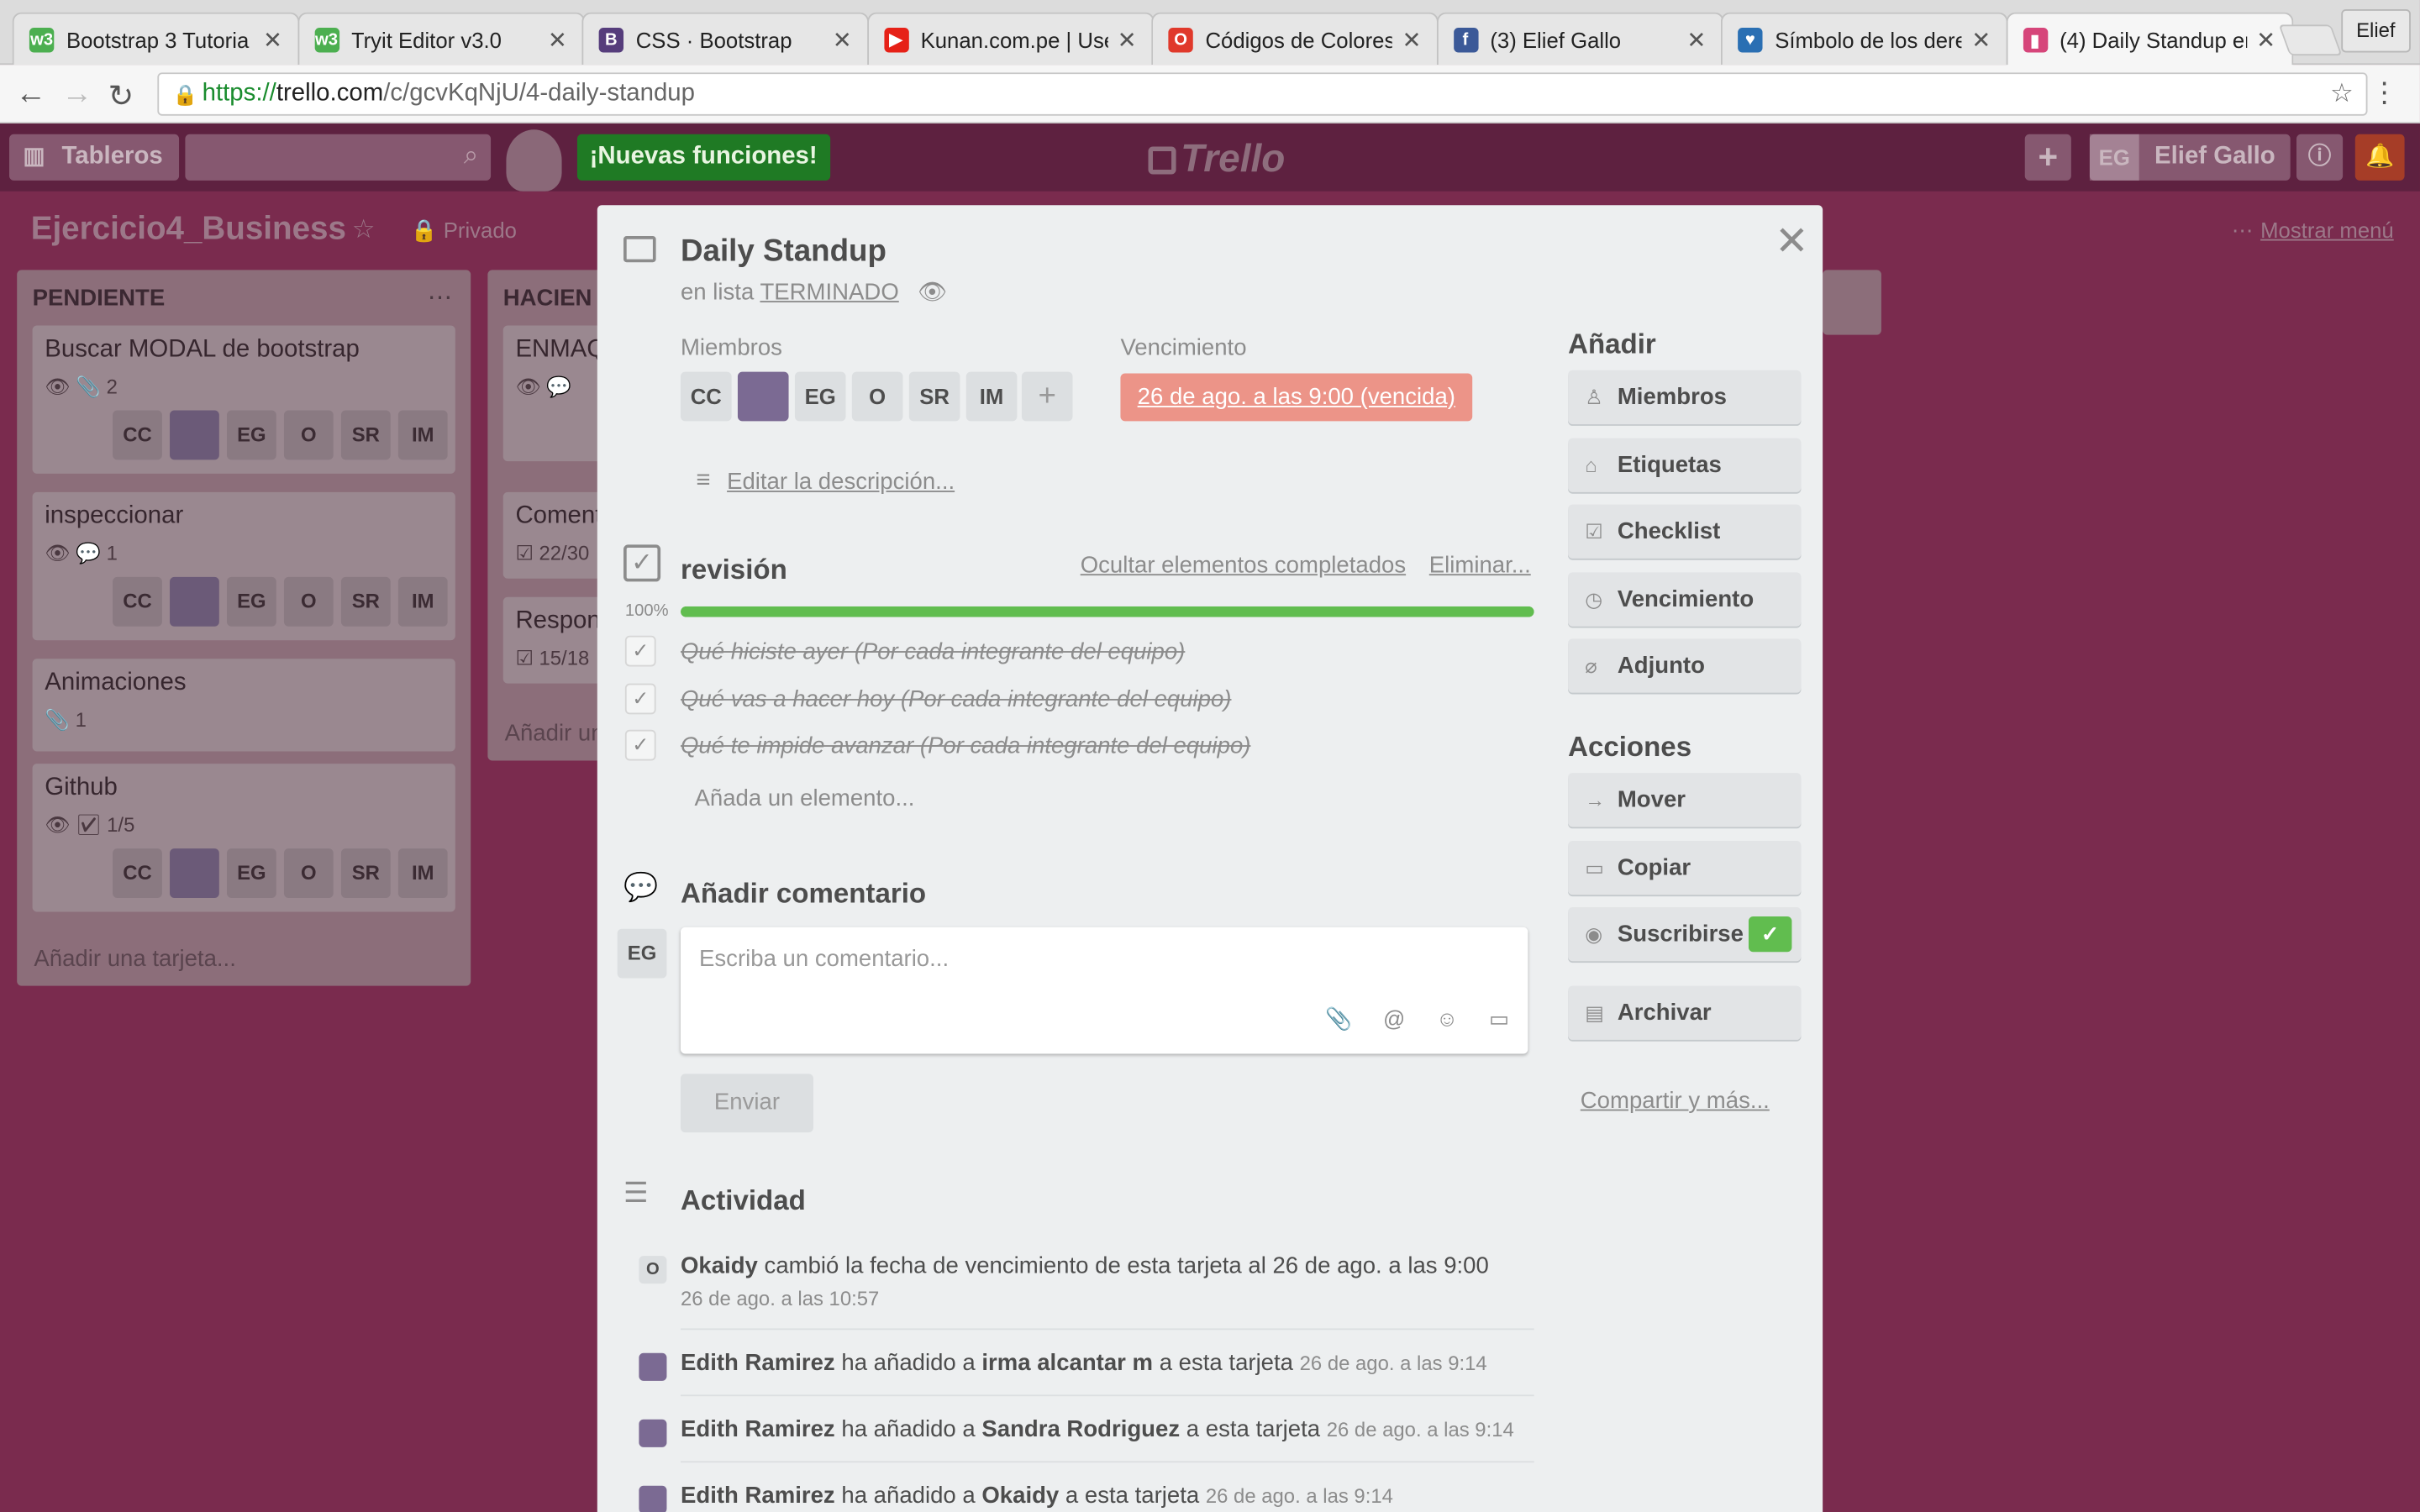 The width and height of the screenshot is (2420, 1512). Describe the element at coordinates (94, 157) in the screenshot. I see `boards-button: ▥ Tableros` at that location.